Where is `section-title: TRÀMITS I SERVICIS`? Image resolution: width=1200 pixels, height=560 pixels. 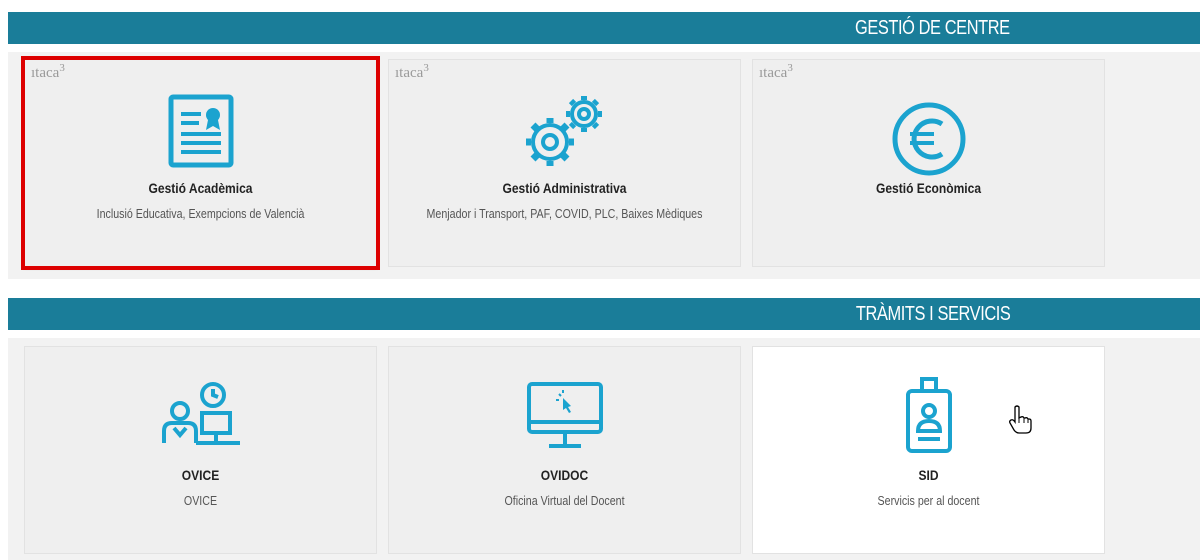
section-title: TRÀMITS I SERVICIS is located at coordinates (932, 314).